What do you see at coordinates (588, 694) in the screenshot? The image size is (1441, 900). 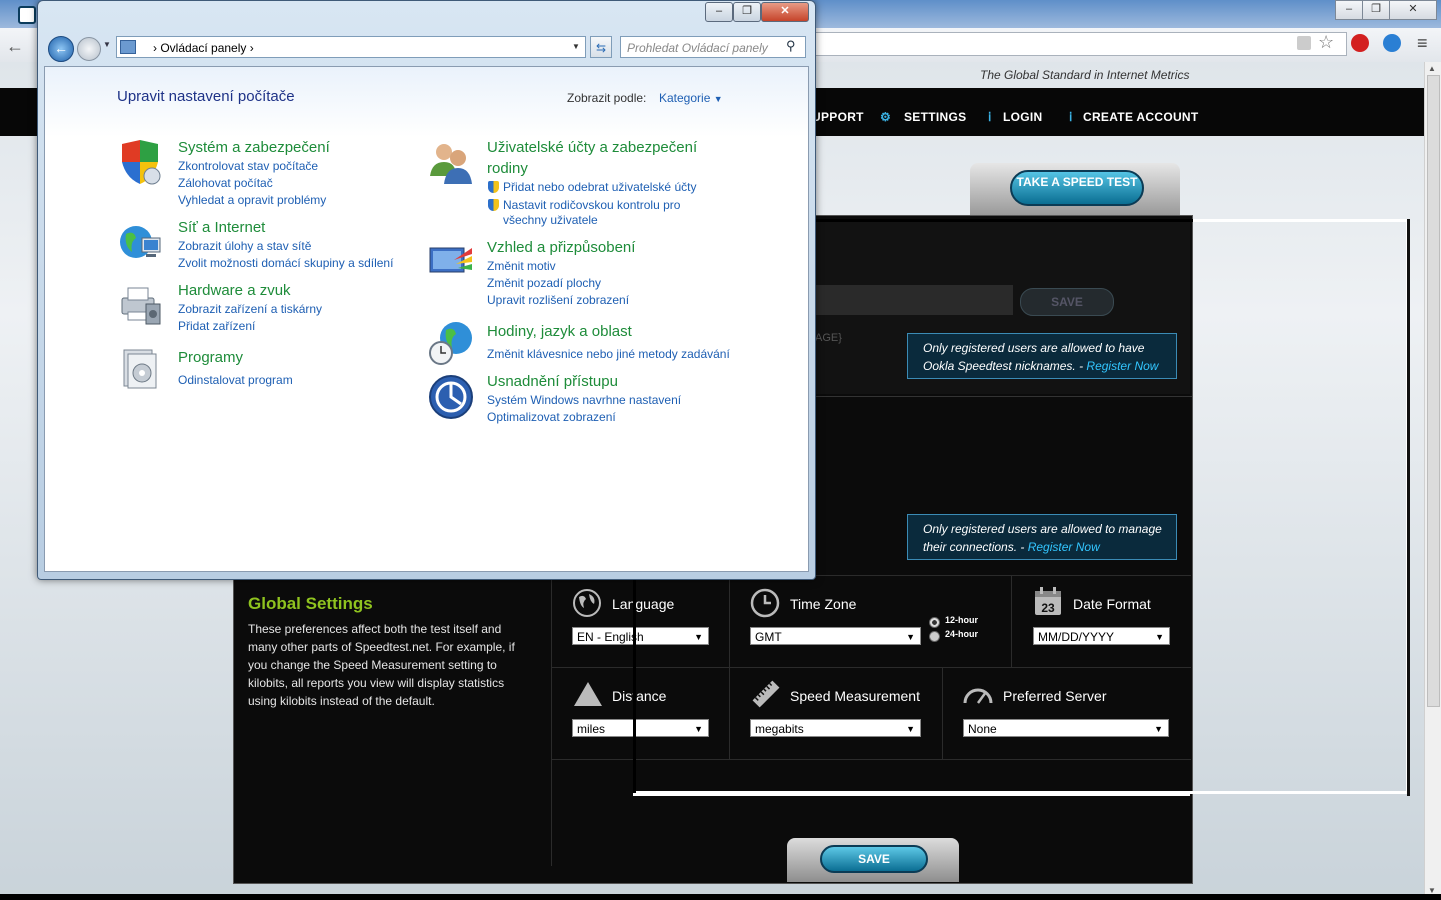 I see `triangle-distance-icon` at bounding box center [588, 694].